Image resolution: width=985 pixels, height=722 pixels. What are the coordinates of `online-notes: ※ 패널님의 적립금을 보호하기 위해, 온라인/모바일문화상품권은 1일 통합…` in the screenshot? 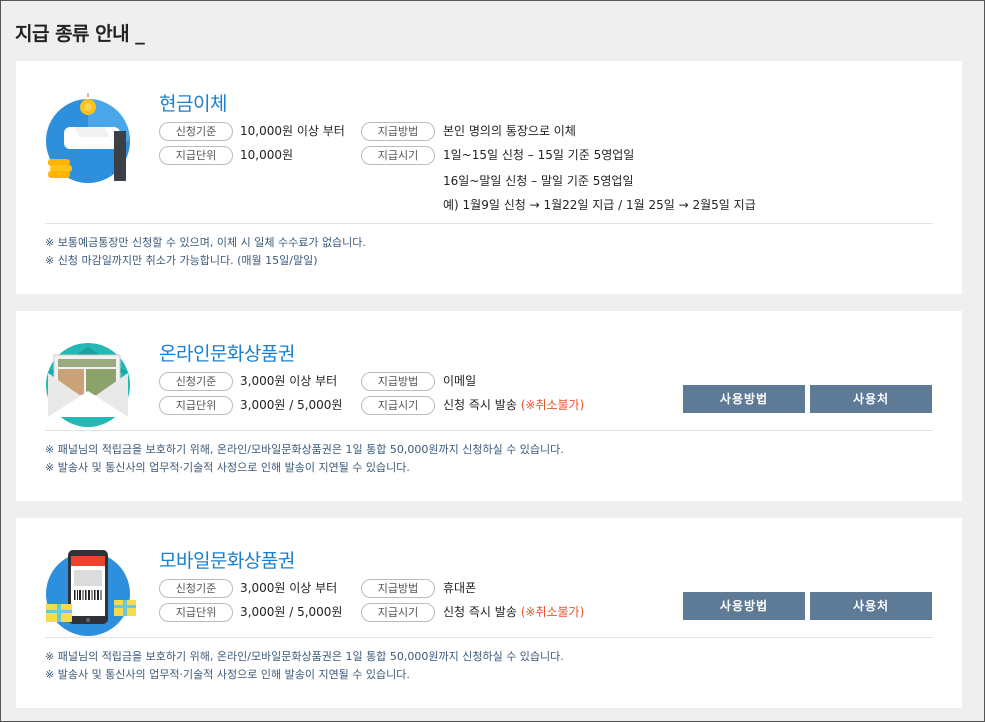 It's located at (304, 459).